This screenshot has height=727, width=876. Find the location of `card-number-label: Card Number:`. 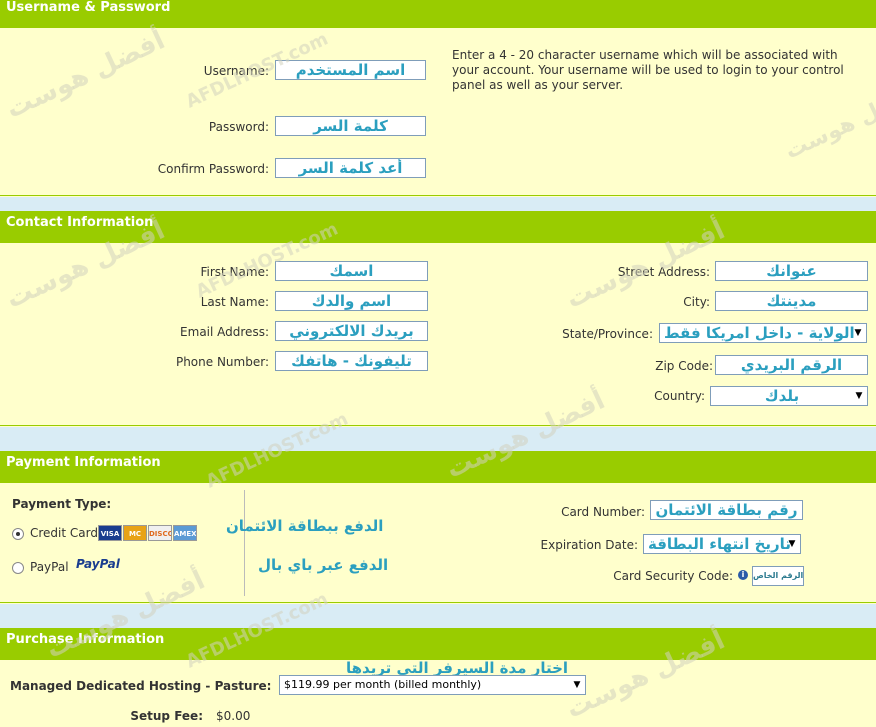

card-number-label: Card Number: is located at coordinates (603, 512).